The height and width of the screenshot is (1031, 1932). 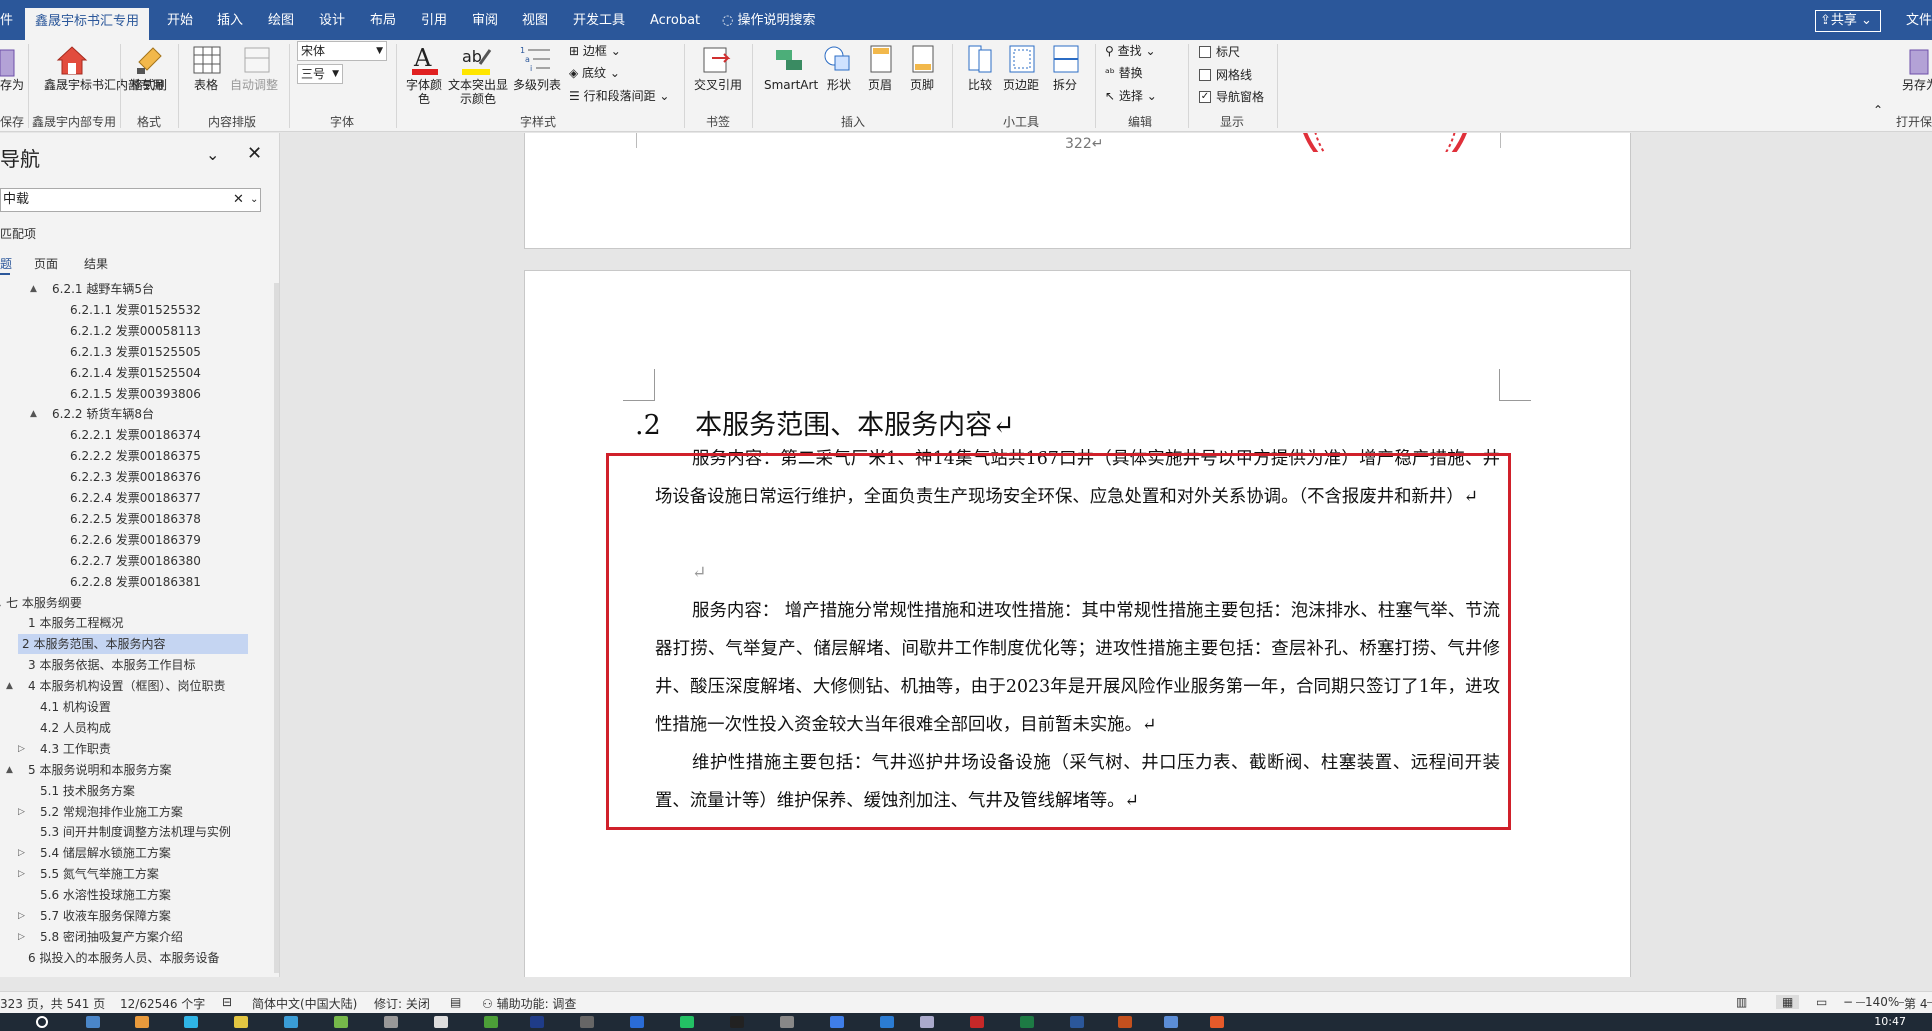 I want to click on tab-insert: 插入, so click(x=230, y=21).